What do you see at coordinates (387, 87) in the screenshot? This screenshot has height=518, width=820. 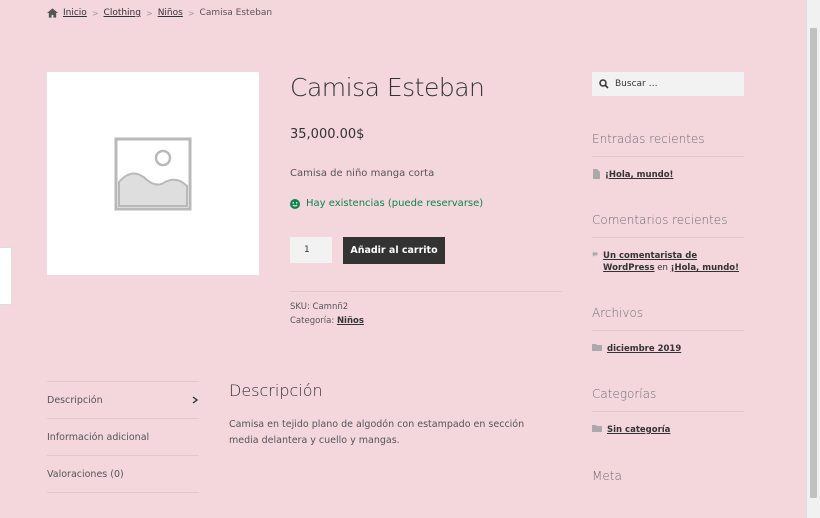 I see `product-title: Camisa Esteban` at bounding box center [387, 87].